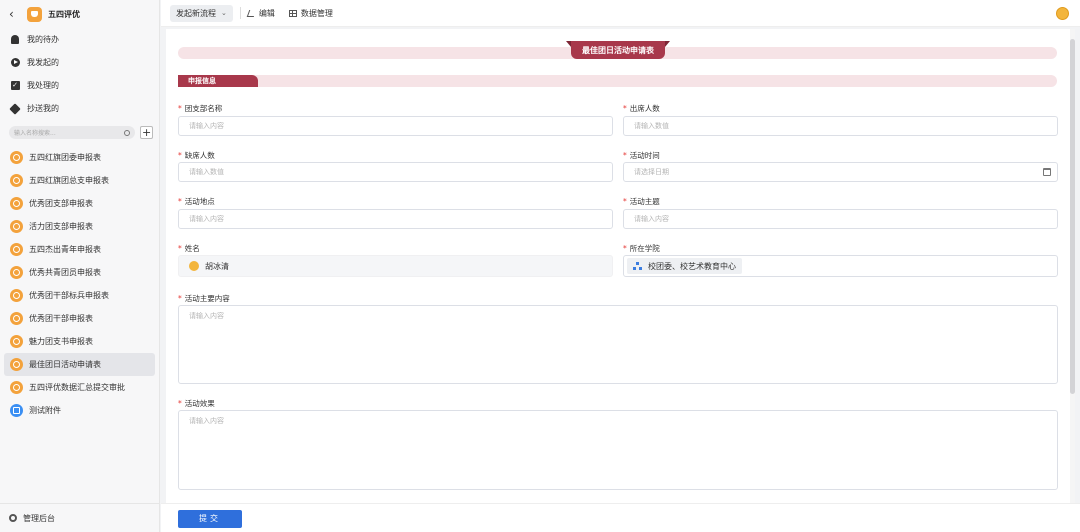 The height and width of the screenshot is (532, 1080). I want to click on field-label-content: * 活动主要内容, so click(204, 298).